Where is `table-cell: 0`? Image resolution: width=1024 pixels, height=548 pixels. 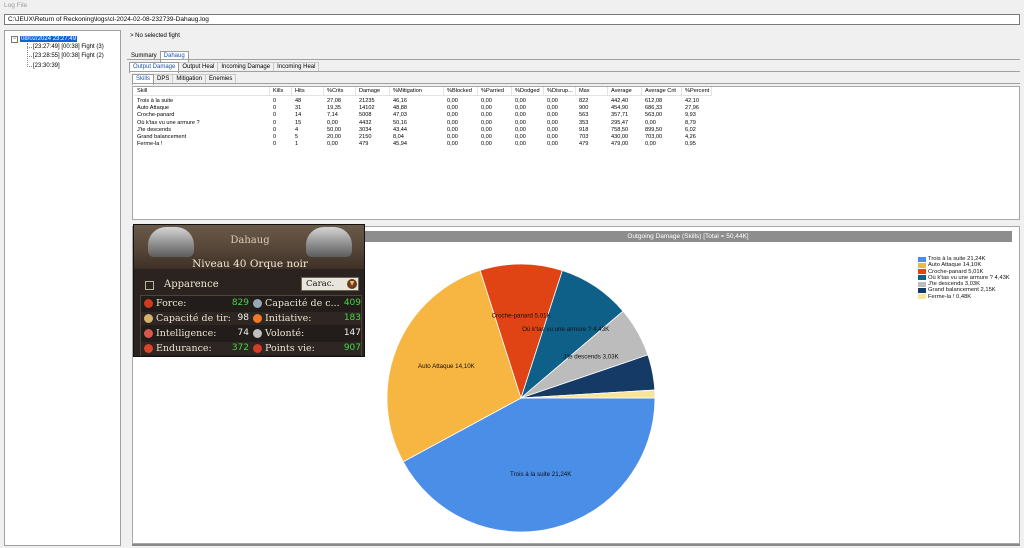
table-cell: 0 is located at coordinates (275, 144).